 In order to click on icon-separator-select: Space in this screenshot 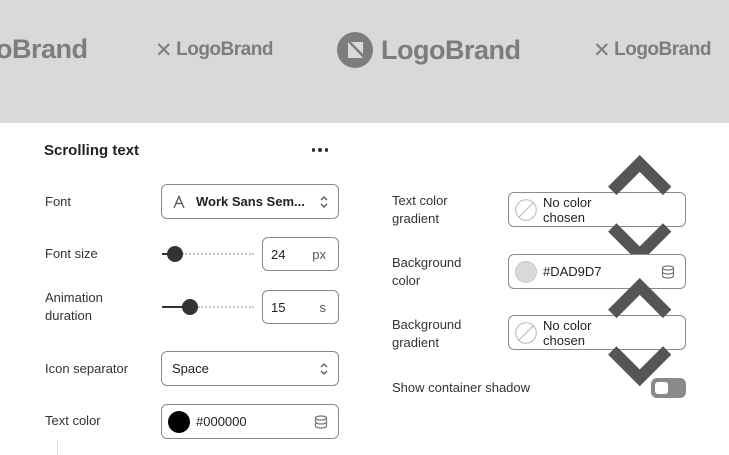, I will do `click(250, 368)`.